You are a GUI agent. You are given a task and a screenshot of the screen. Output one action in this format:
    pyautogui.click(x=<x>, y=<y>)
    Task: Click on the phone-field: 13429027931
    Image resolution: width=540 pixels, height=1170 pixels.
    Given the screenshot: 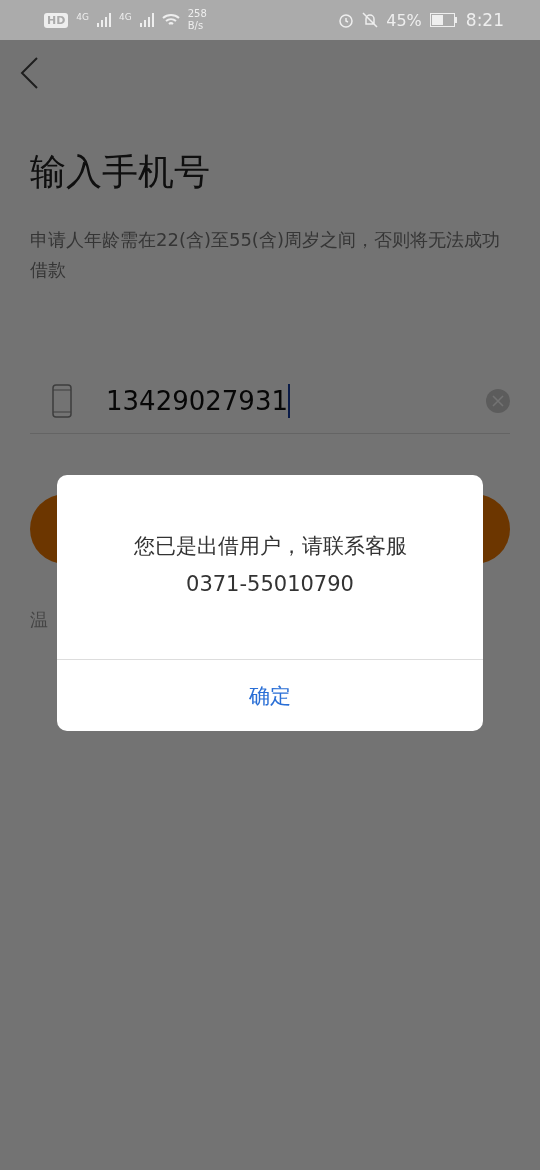 What is the action you would take?
    pyautogui.click(x=270, y=401)
    